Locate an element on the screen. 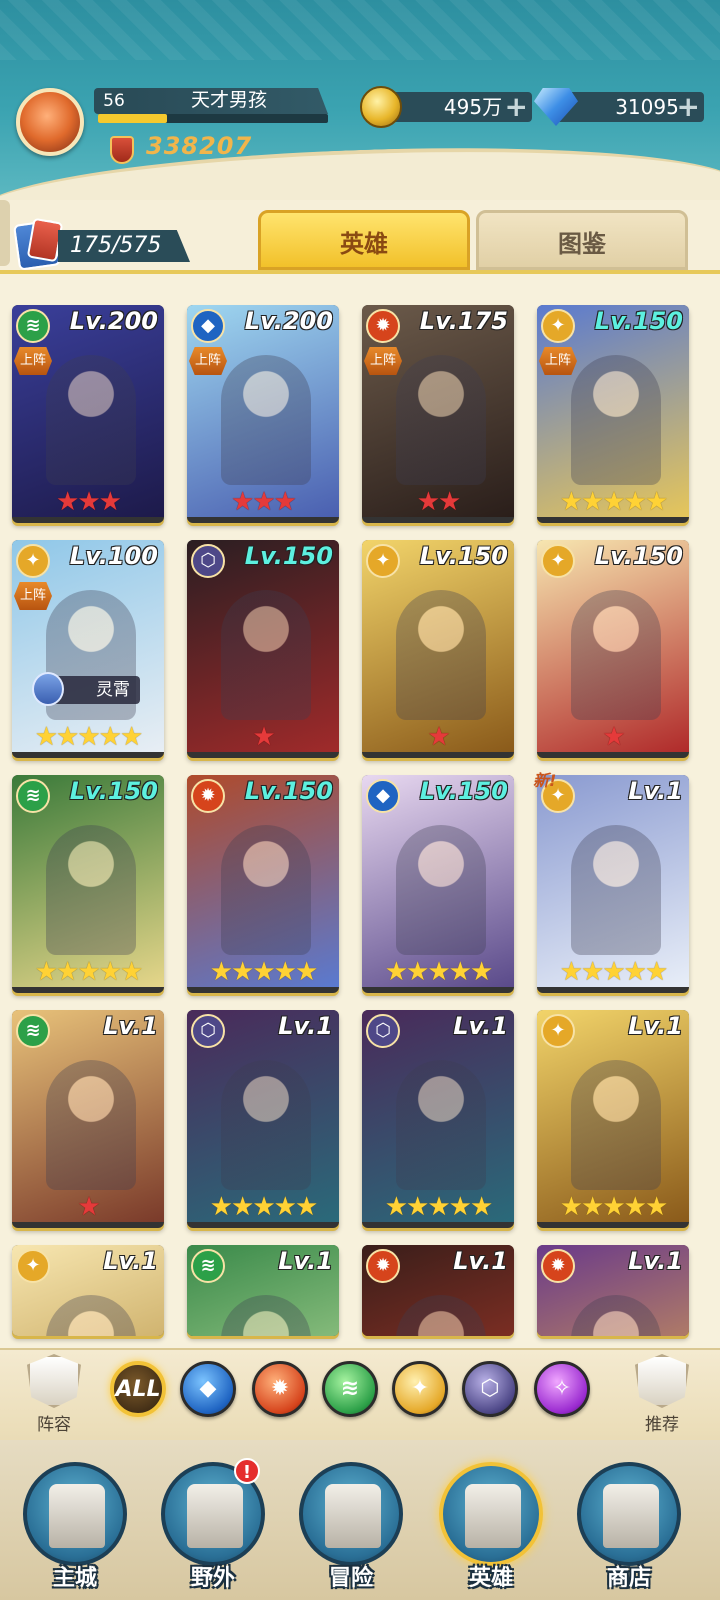 The height and width of the screenshot is (1600, 720). hero-card: ≋ Lv.1 is located at coordinates (263, 1290).